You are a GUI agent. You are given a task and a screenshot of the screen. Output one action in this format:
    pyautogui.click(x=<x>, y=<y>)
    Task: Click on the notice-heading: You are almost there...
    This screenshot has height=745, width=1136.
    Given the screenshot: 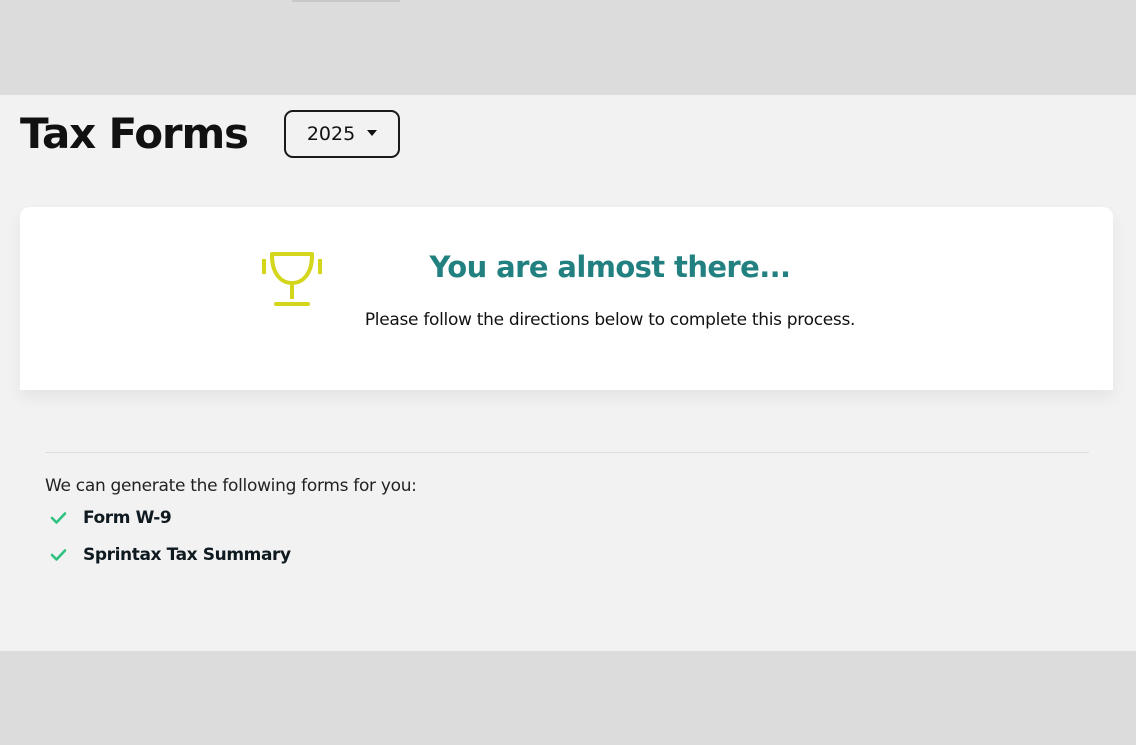 What is the action you would take?
    pyautogui.click(x=610, y=267)
    